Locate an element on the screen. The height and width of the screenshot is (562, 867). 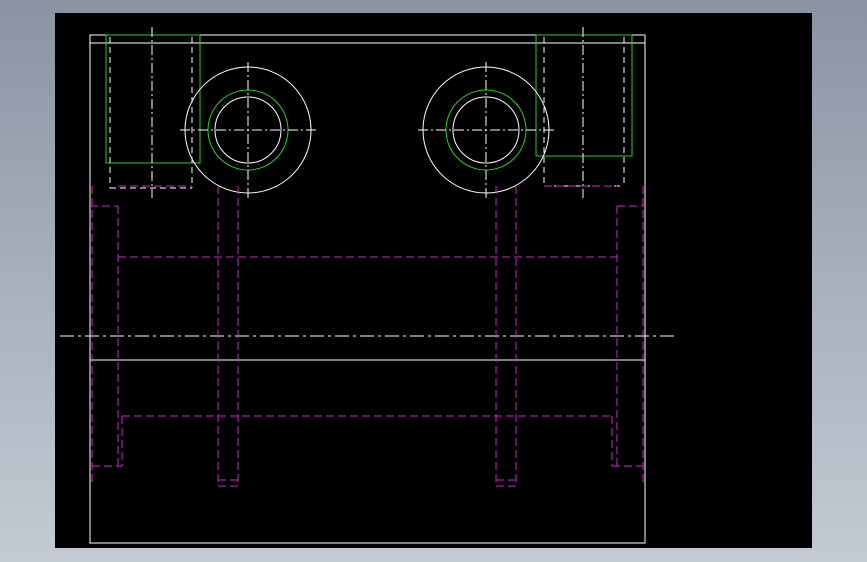
pocket-right is located at coordinates (584, 112).